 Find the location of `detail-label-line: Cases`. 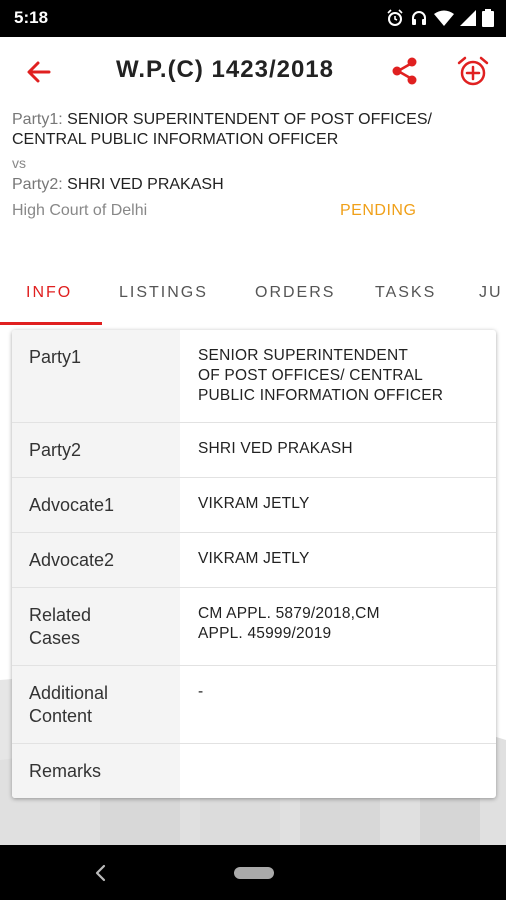

detail-label-line: Cases is located at coordinates (55, 638).